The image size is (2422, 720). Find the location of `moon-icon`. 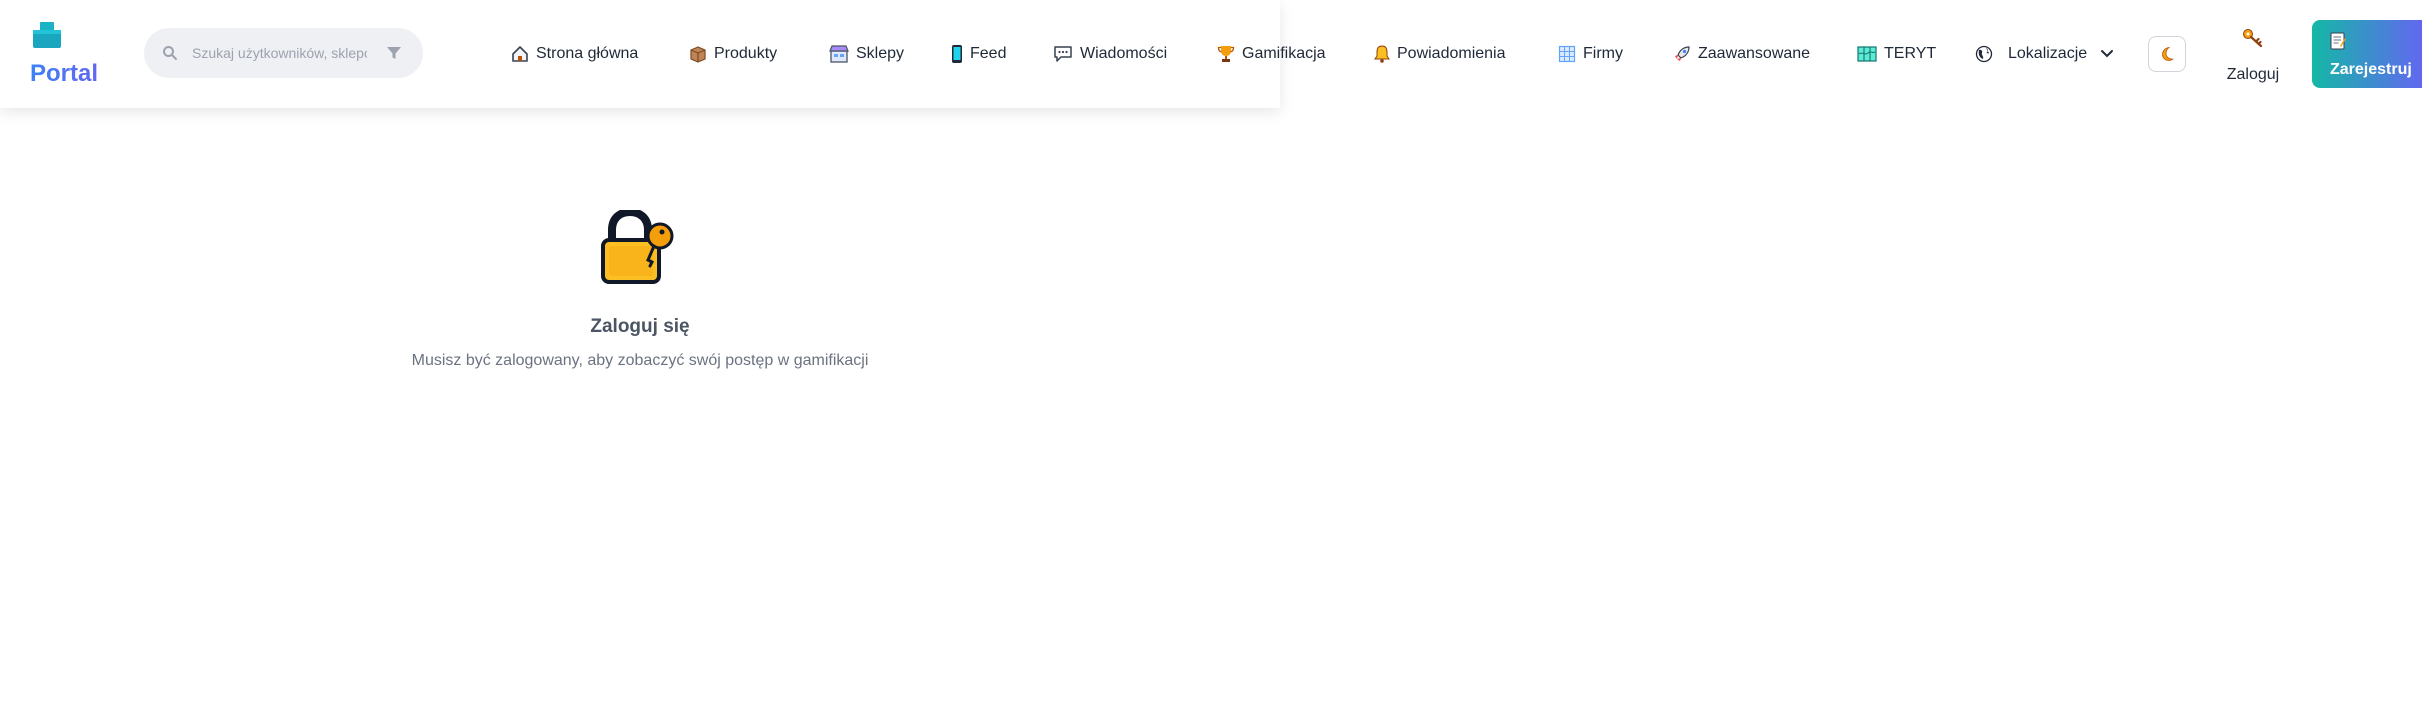

moon-icon is located at coordinates (2168, 53).